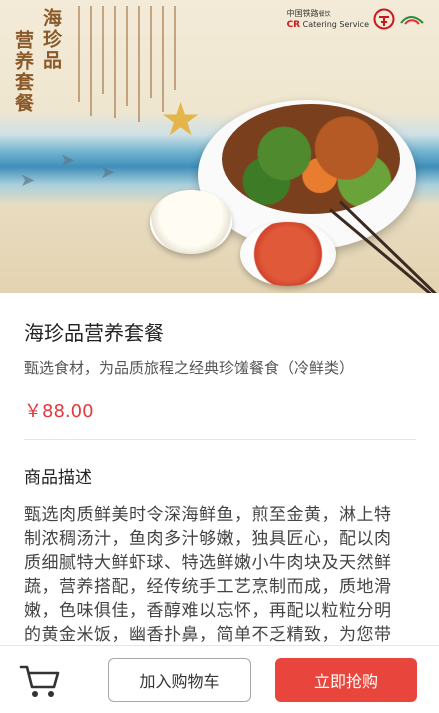 Image resolution: width=439 pixels, height=713 pixels. What do you see at coordinates (412, 20) in the screenshot?
I see `catering-logo-icon` at bounding box center [412, 20].